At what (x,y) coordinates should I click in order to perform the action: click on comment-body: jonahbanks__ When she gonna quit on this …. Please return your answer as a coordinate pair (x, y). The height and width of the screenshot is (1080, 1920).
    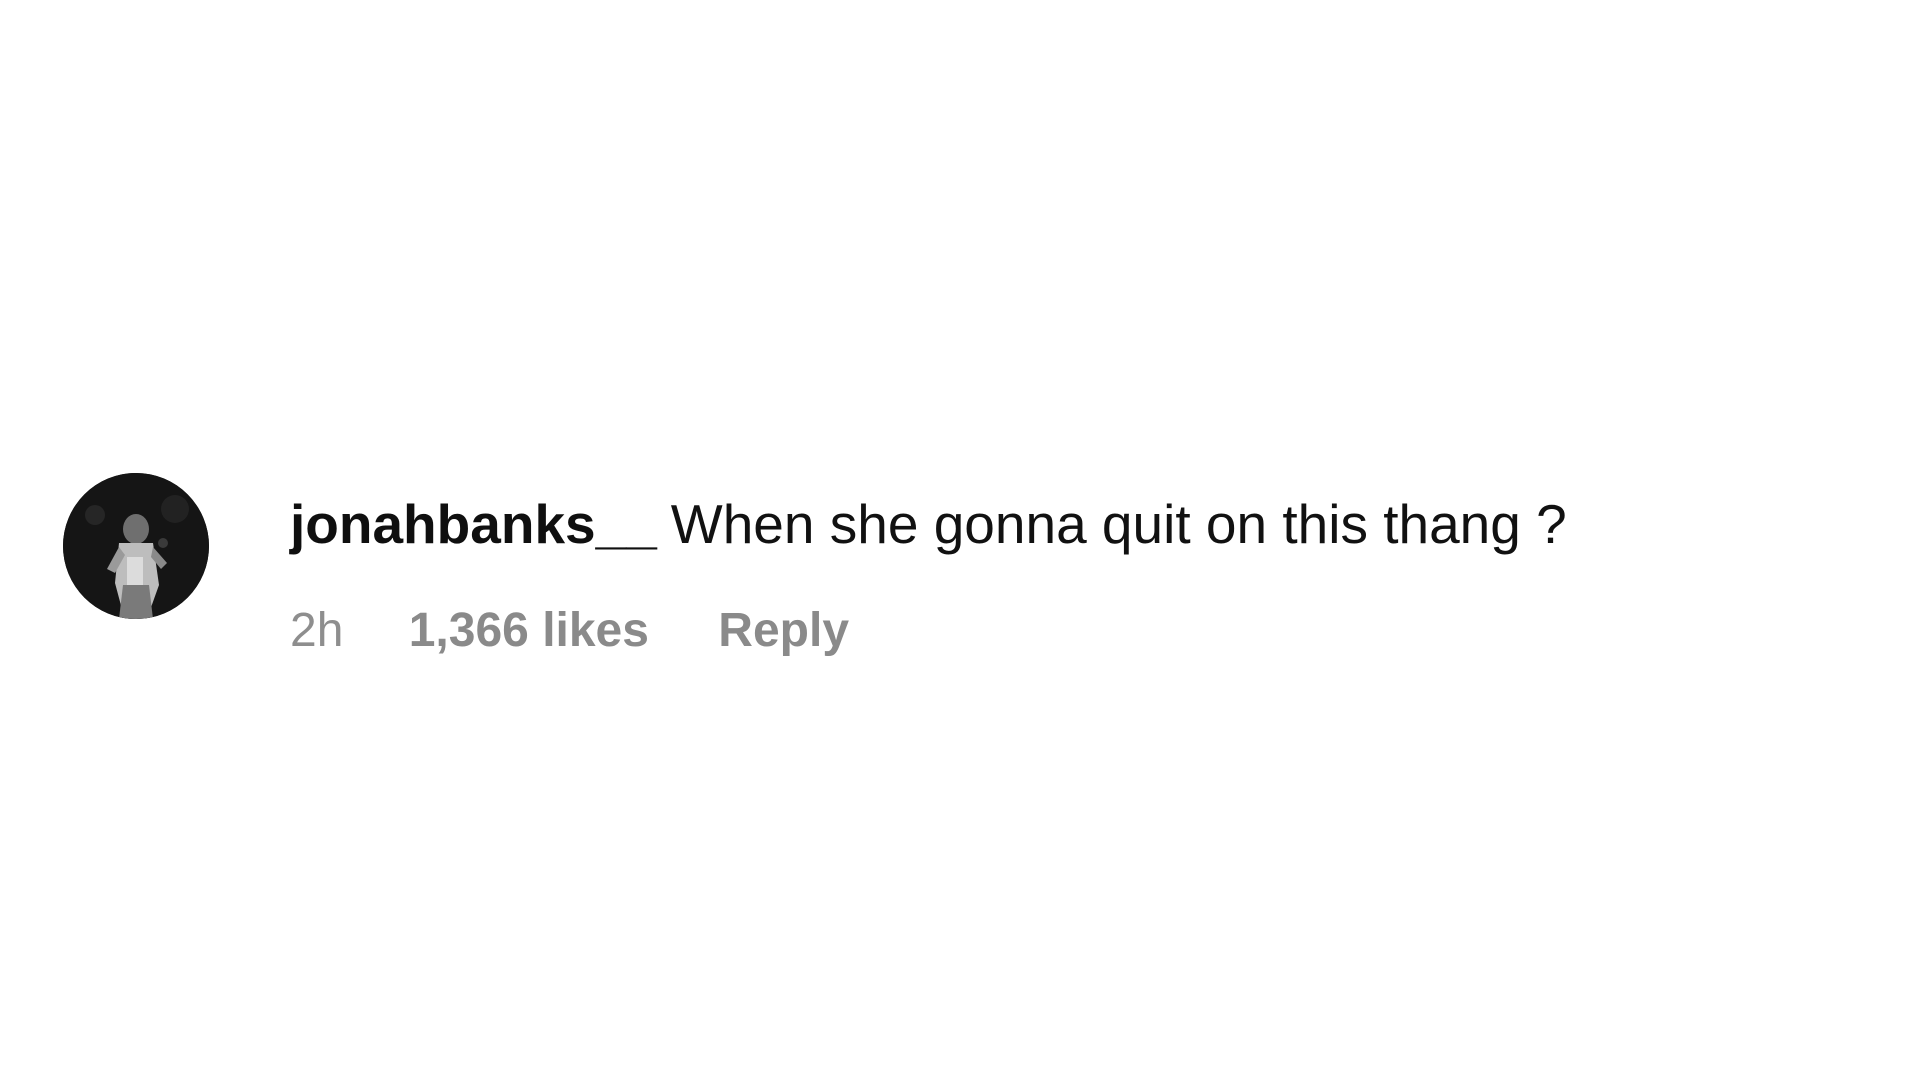
    Looking at the image, I should click on (928, 575).